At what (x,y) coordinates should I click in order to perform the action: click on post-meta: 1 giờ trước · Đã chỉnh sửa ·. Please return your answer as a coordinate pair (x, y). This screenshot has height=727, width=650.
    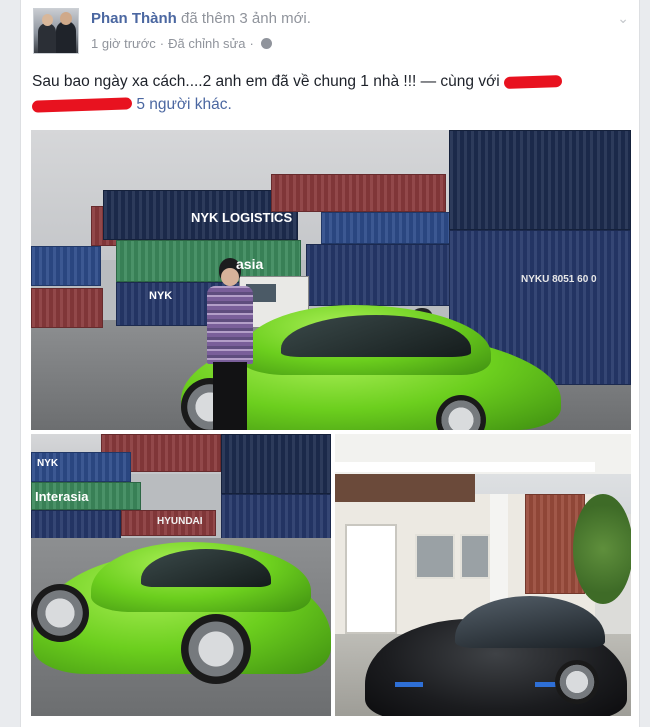
    Looking at the image, I should click on (181, 43).